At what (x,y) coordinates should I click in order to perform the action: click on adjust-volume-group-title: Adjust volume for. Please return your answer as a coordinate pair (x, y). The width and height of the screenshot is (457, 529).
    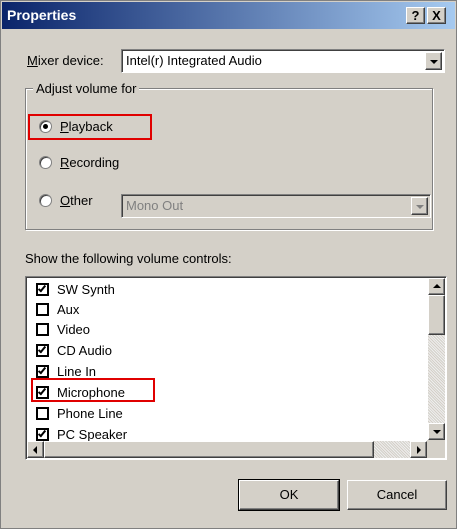
    Looking at the image, I should click on (86, 88).